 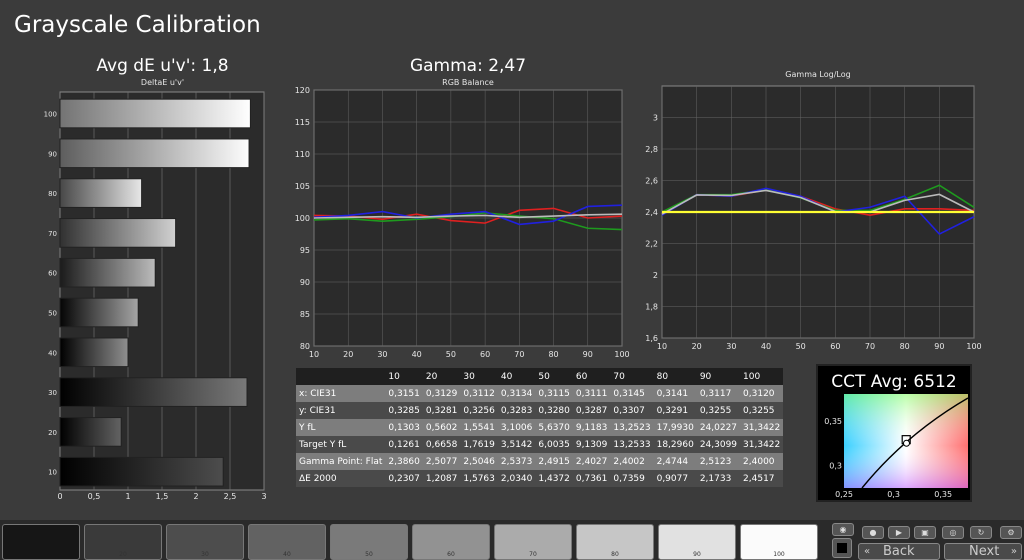 What do you see at coordinates (369, 554) in the screenshot?
I see `swatch-label: 50` at bounding box center [369, 554].